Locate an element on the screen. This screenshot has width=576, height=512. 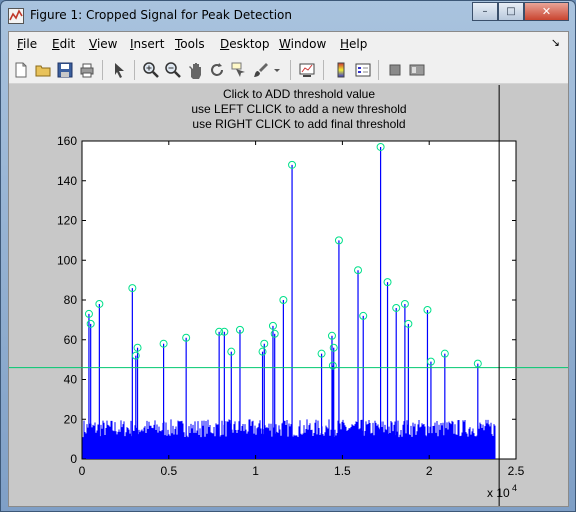
show-plot-tools-icon is located at coordinates (417, 70).